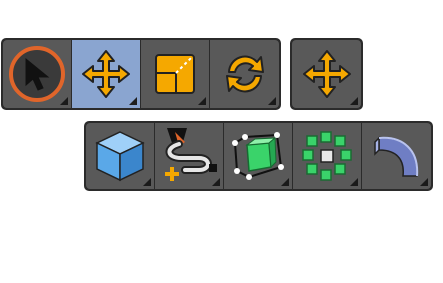 The height and width of the screenshot is (283, 443). I want to click on add-cube-tool-button, so click(120, 156).